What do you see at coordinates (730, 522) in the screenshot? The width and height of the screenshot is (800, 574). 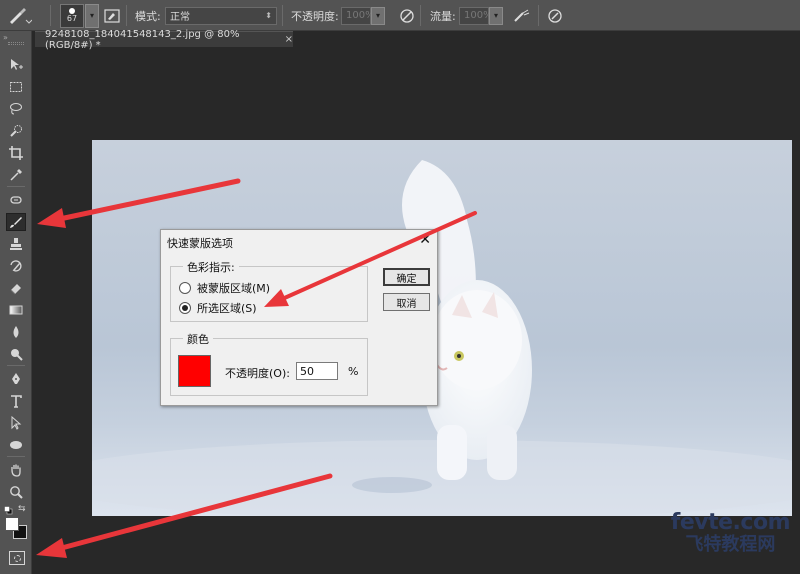 I see `watermark-line1: fevte.com` at bounding box center [730, 522].